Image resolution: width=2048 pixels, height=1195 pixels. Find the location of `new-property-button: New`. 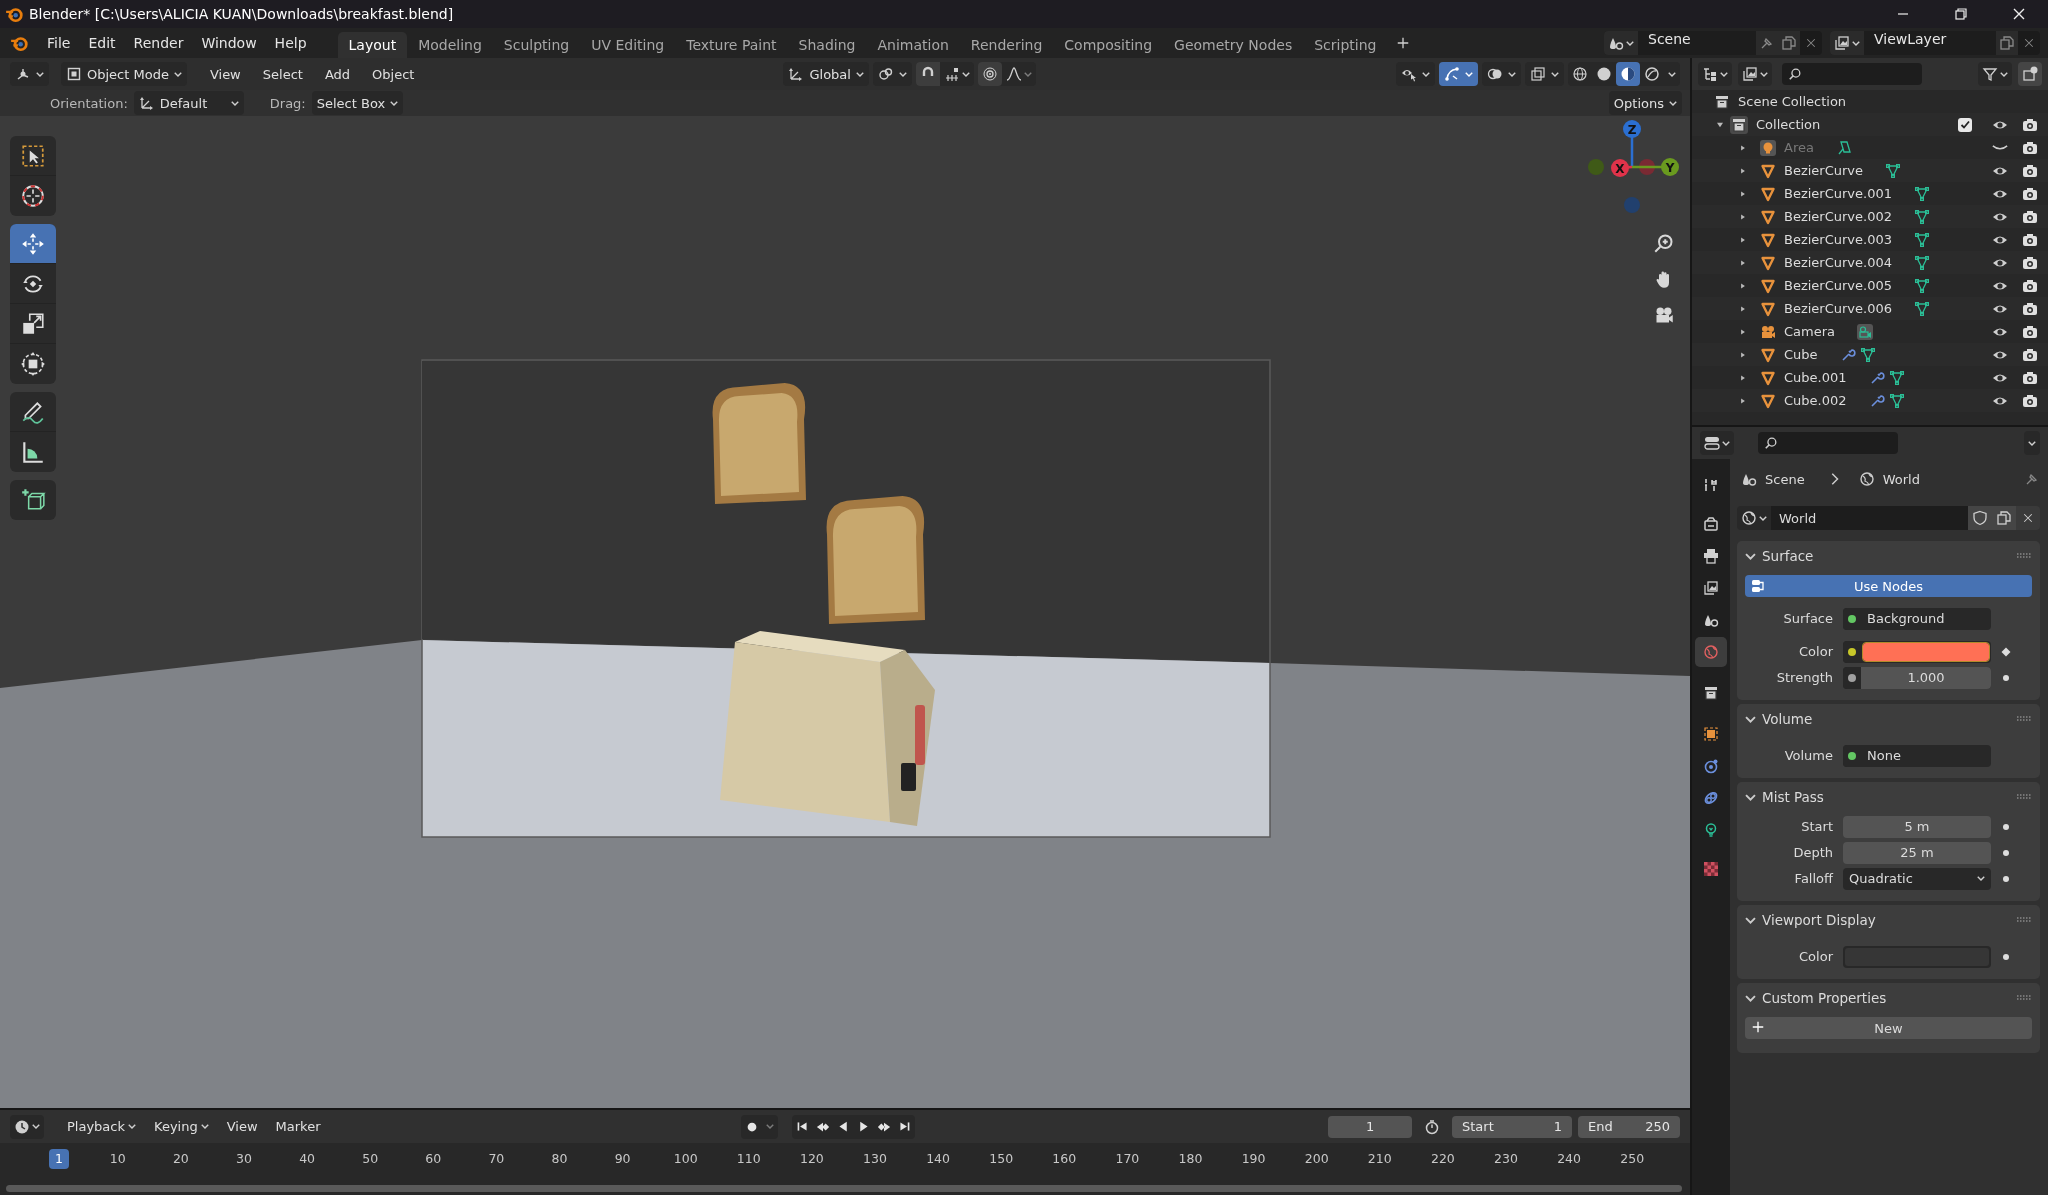

new-property-button: New is located at coordinates (1888, 1028).